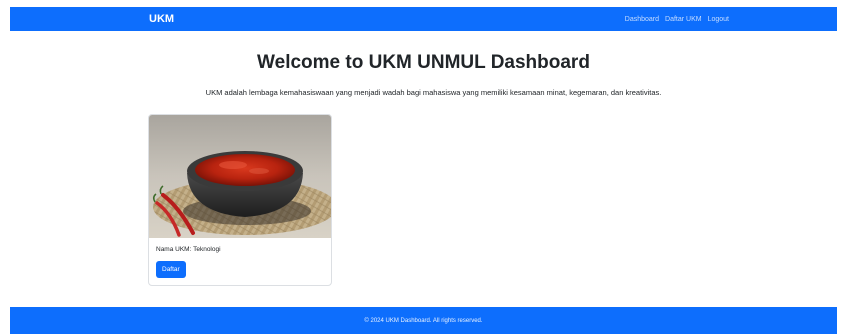  I want to click on nav-link-logout: Logout, so click(718, 19).